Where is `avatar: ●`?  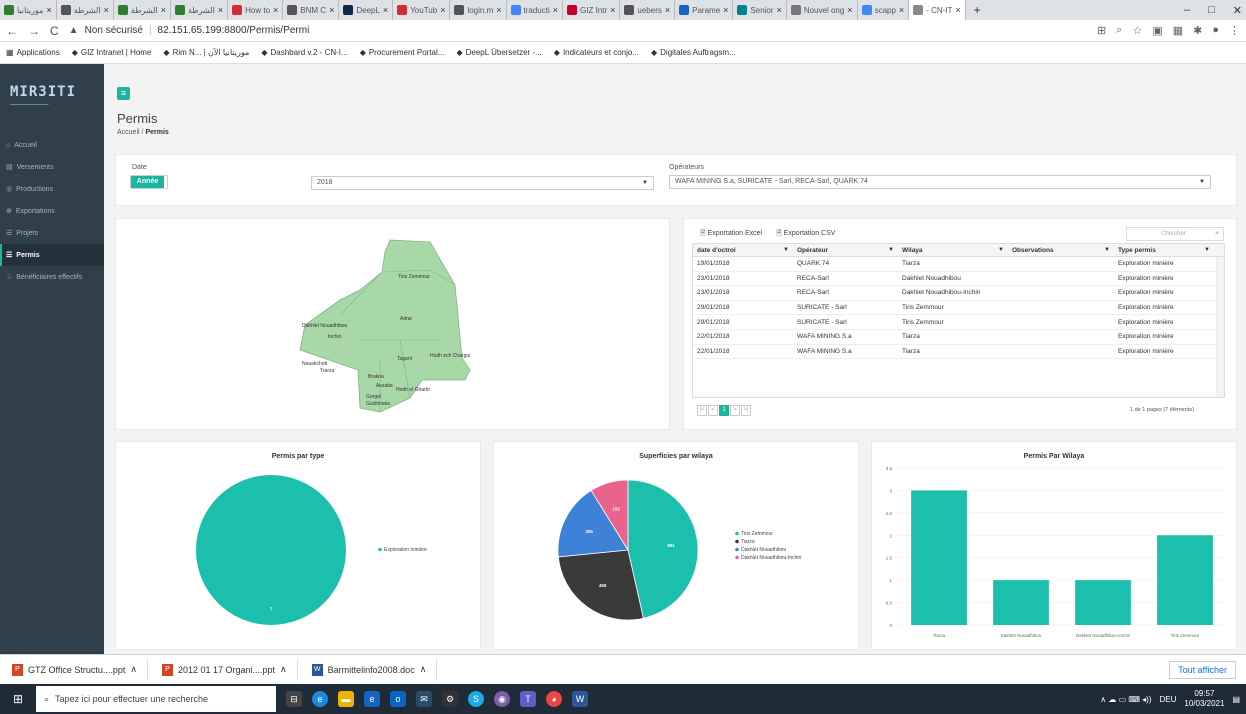
avatar: ● is located at coordinates (1215, 30).